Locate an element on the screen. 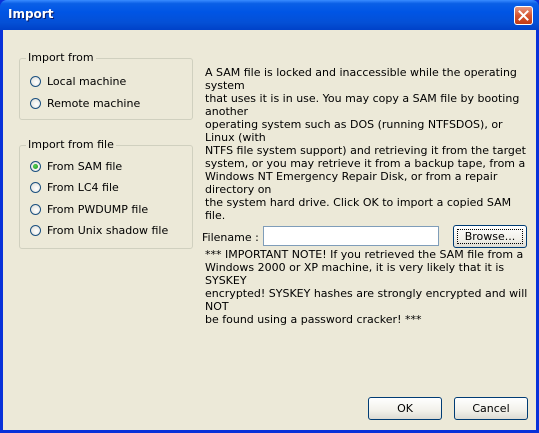  radio-label: From PWDUMP file is located at coordinates (98, 209).